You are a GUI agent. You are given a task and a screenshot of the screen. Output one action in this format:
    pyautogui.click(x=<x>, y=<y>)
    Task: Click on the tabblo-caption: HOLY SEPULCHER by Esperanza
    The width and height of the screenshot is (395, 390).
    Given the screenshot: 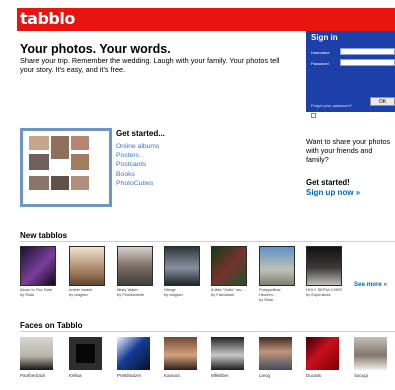 What is the action you would take?
    pyautogui.click(x=325, y=292)
    